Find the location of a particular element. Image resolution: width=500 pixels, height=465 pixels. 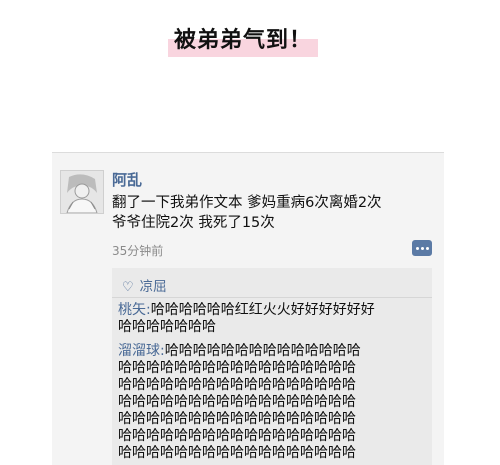

username: 阿乱 is located at coordinates (127, 179).